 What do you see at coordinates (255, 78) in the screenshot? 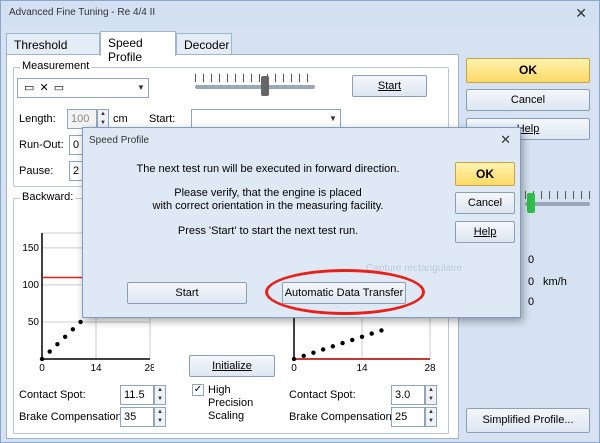
I see `slider-ticks` at bounding box center [255, 78].